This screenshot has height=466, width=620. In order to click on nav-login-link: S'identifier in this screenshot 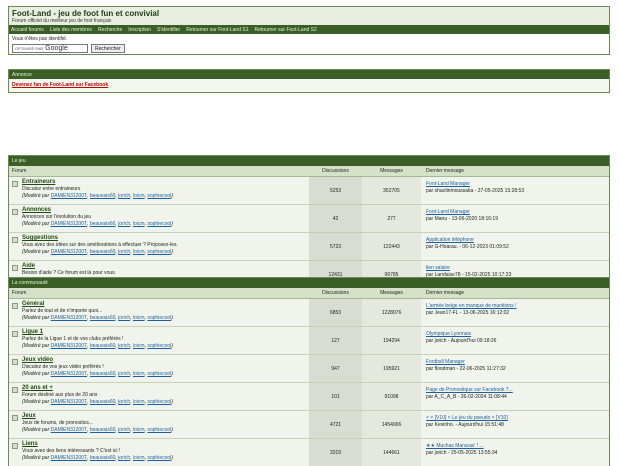, I will do `click(168, 30)`.